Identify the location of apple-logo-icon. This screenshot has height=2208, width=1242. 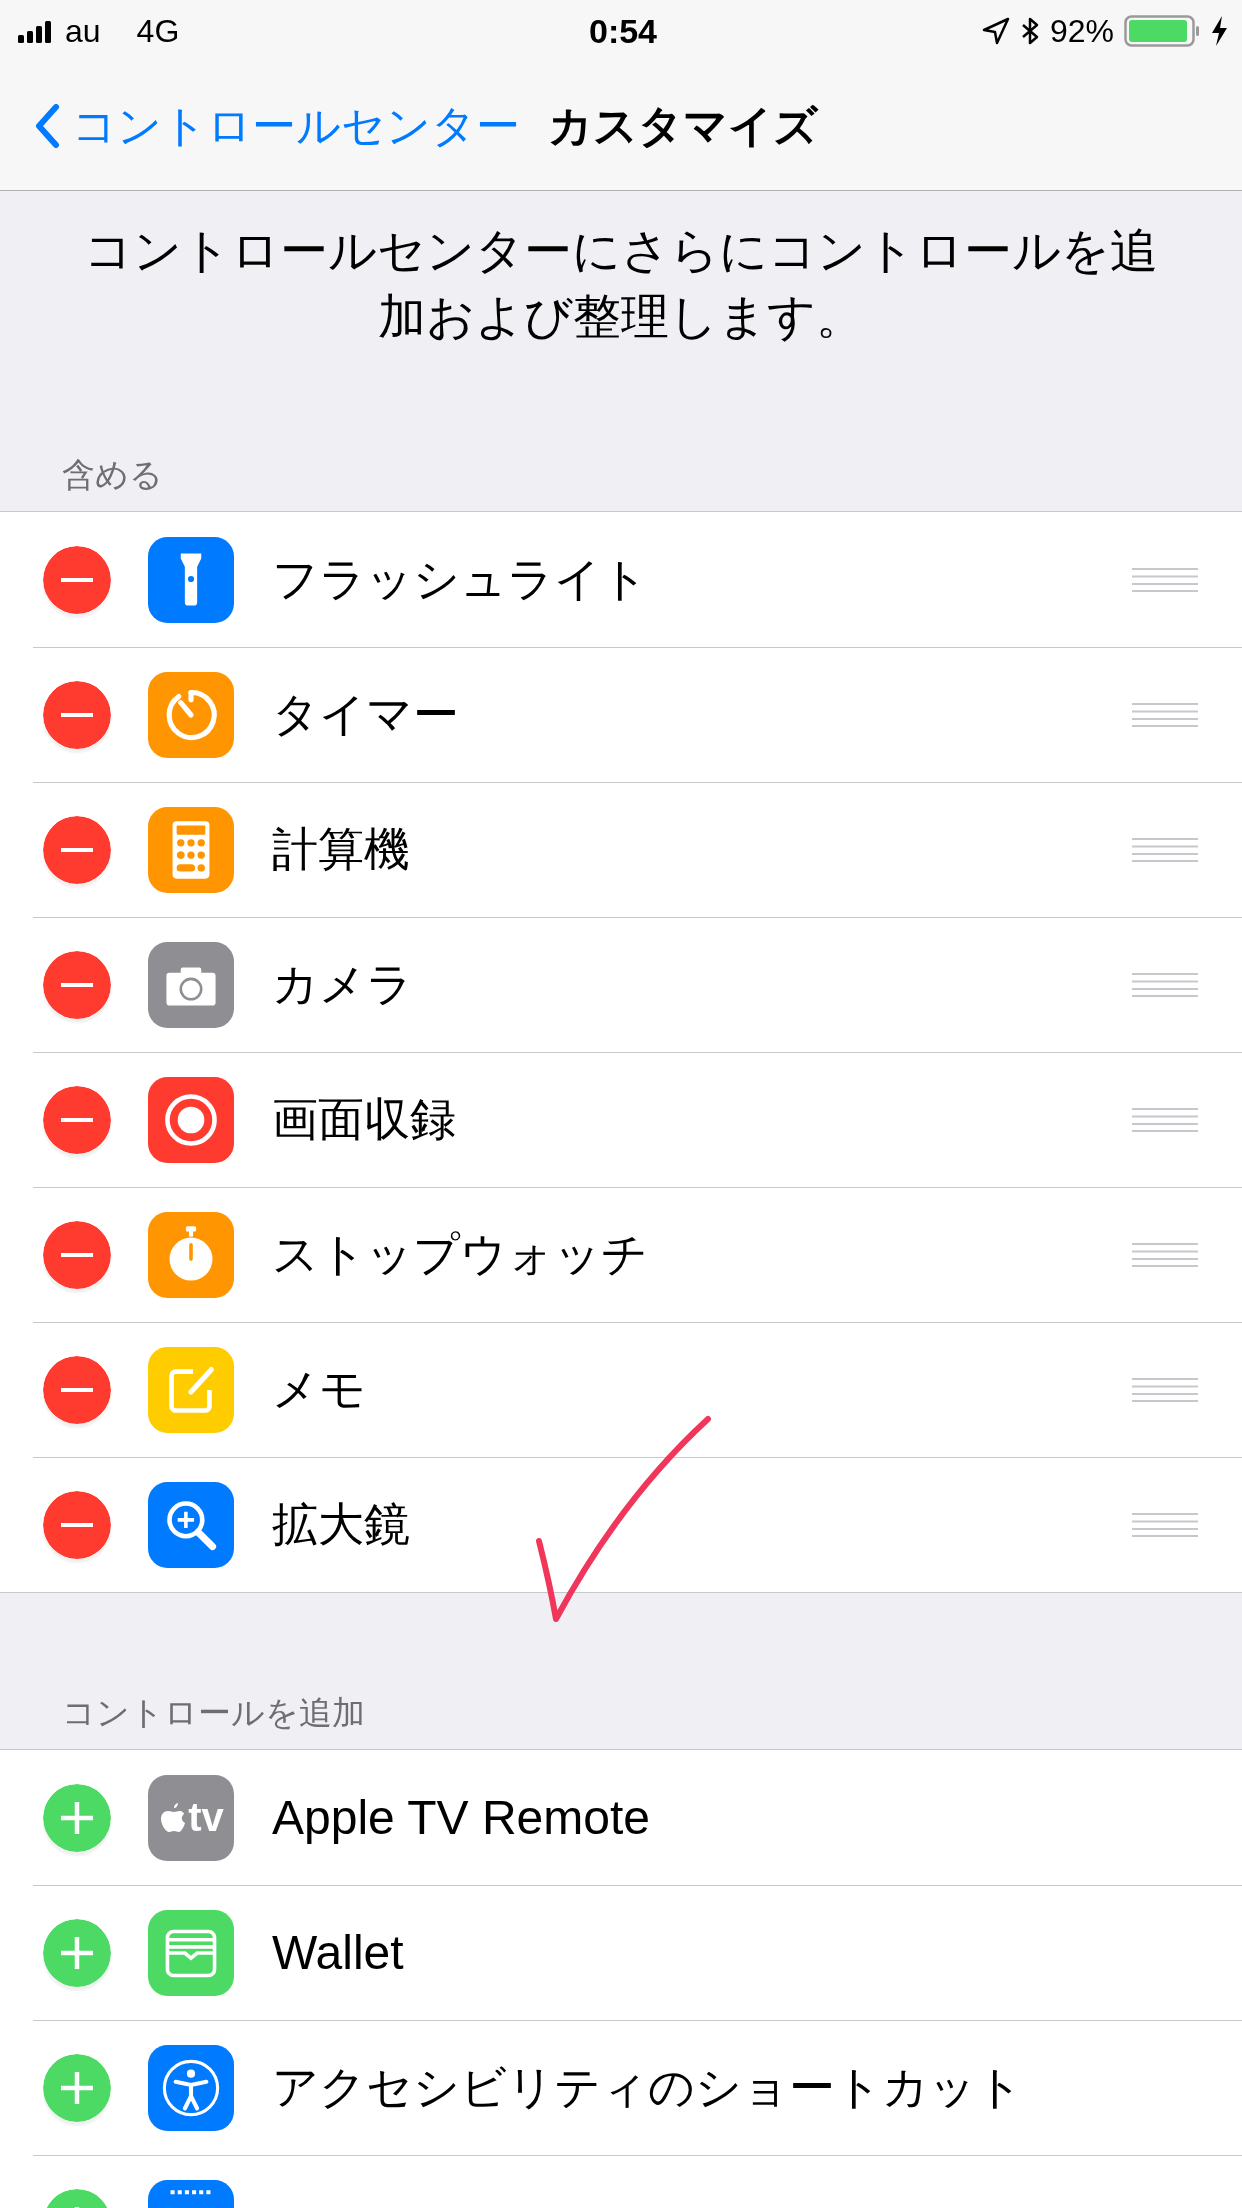
(172, 1817).